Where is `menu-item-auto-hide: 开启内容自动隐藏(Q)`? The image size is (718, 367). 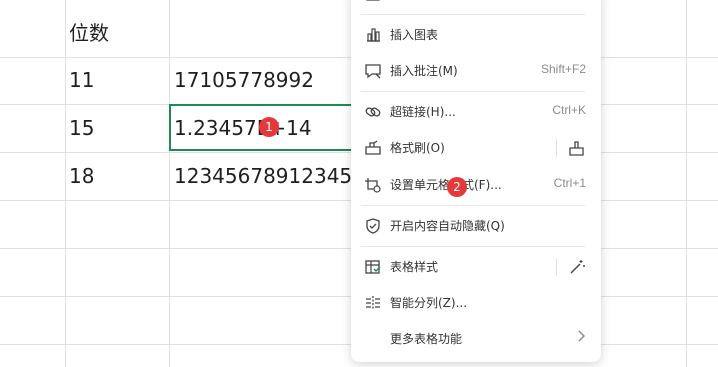
menu-item-auto-hide: 开启内容自动隐藏(Q) is located at coordinates (476, 226).